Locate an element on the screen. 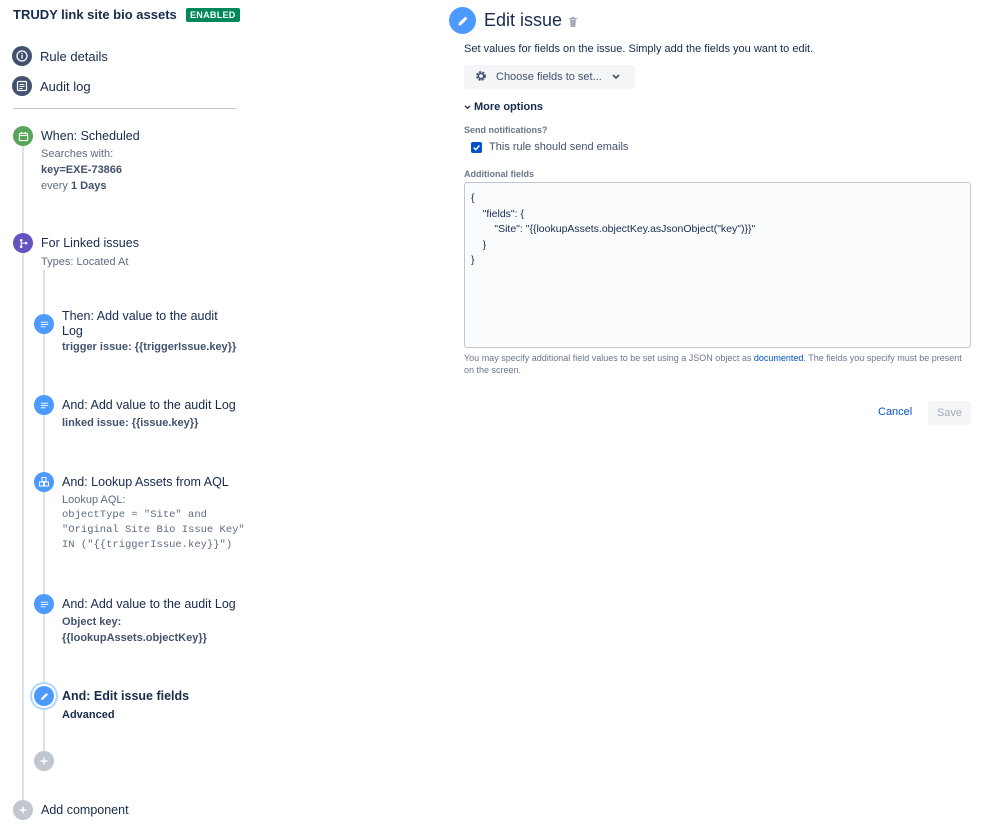 The image size is (999, 828). save-button: Save is located at coordinates (949, 413).